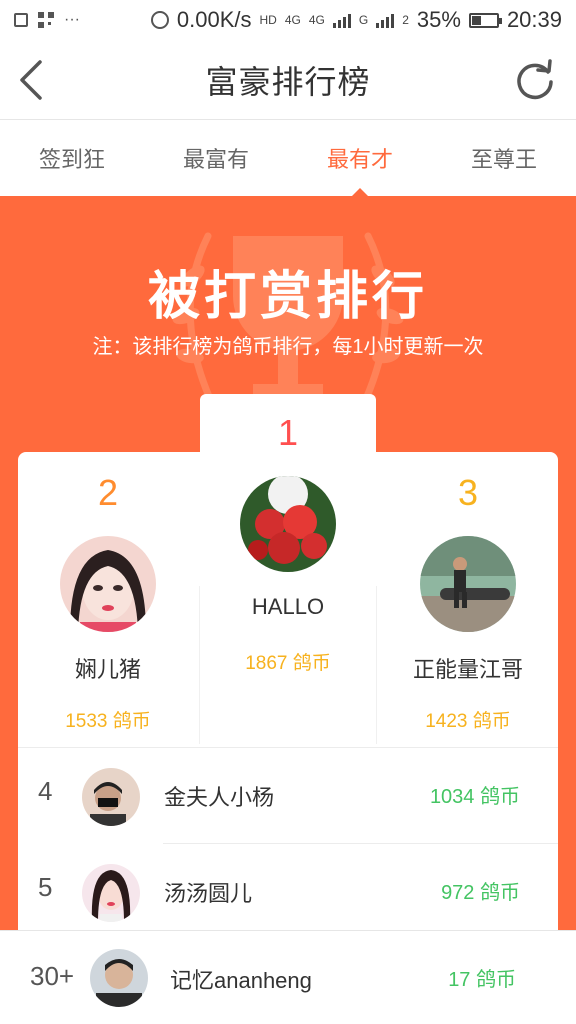 The height and width of the screenshot is (1024, 576). I want to click on rank-2-score: 1533 鸽币, so click(108, 721).